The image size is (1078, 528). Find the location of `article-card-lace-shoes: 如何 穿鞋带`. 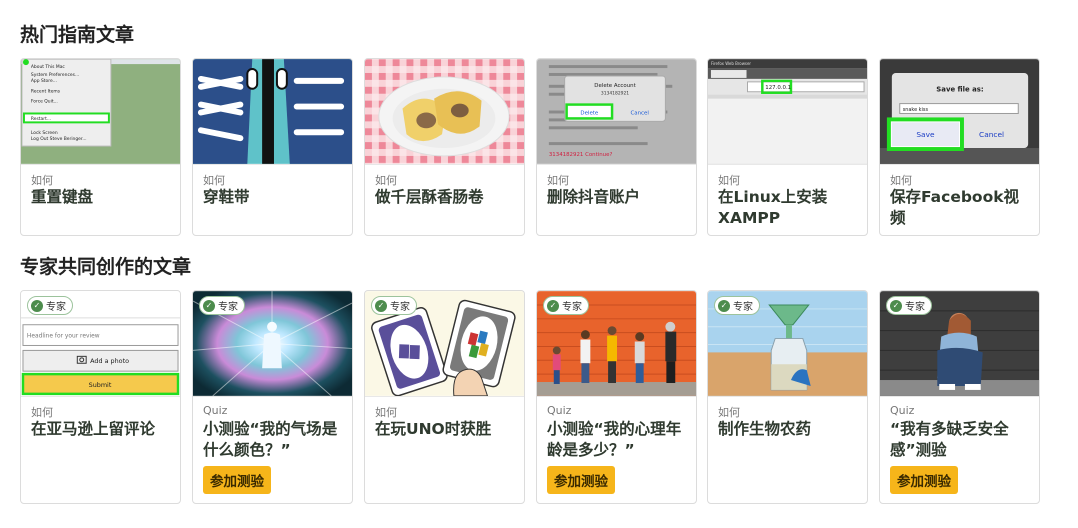

article-card-lace-shoes: 如何 穿鞋带 is located at coordinates (272, 147).